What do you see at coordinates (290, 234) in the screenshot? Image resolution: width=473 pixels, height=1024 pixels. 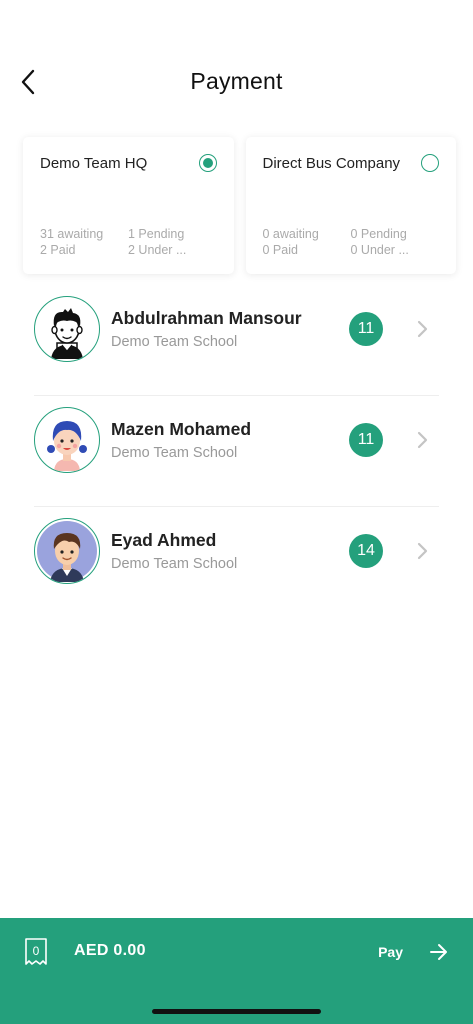 I see `awaiting-count: 0 awaiting` at bounding box center [290, 234].